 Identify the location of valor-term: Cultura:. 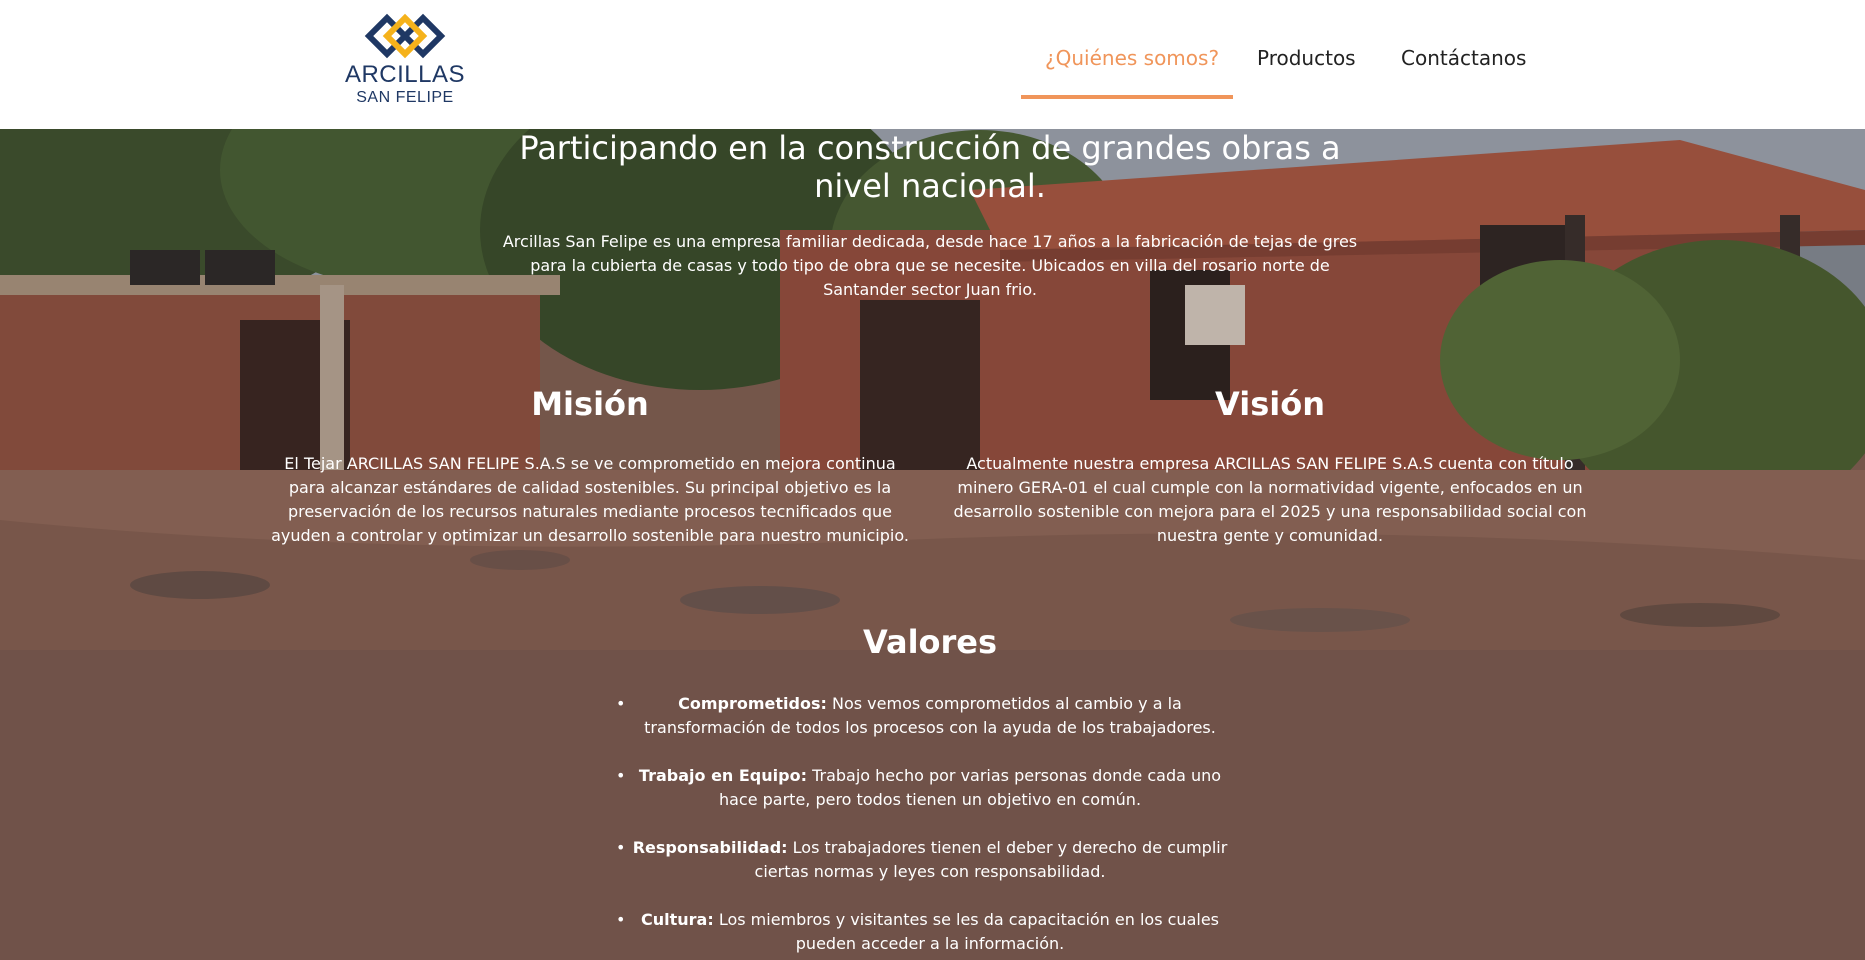
(677, 919).